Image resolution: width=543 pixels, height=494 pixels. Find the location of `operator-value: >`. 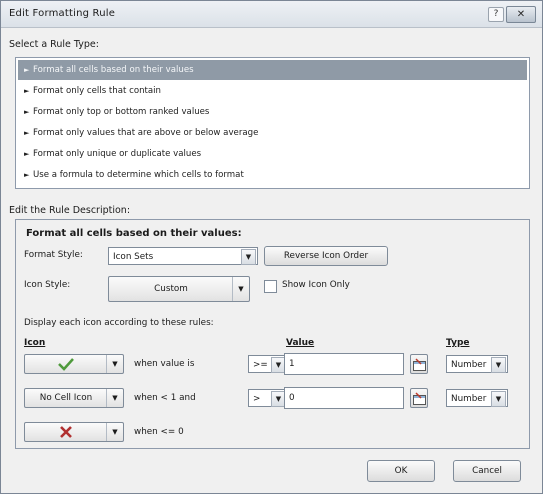

operator-value: > is located at coordinates (257, 399).